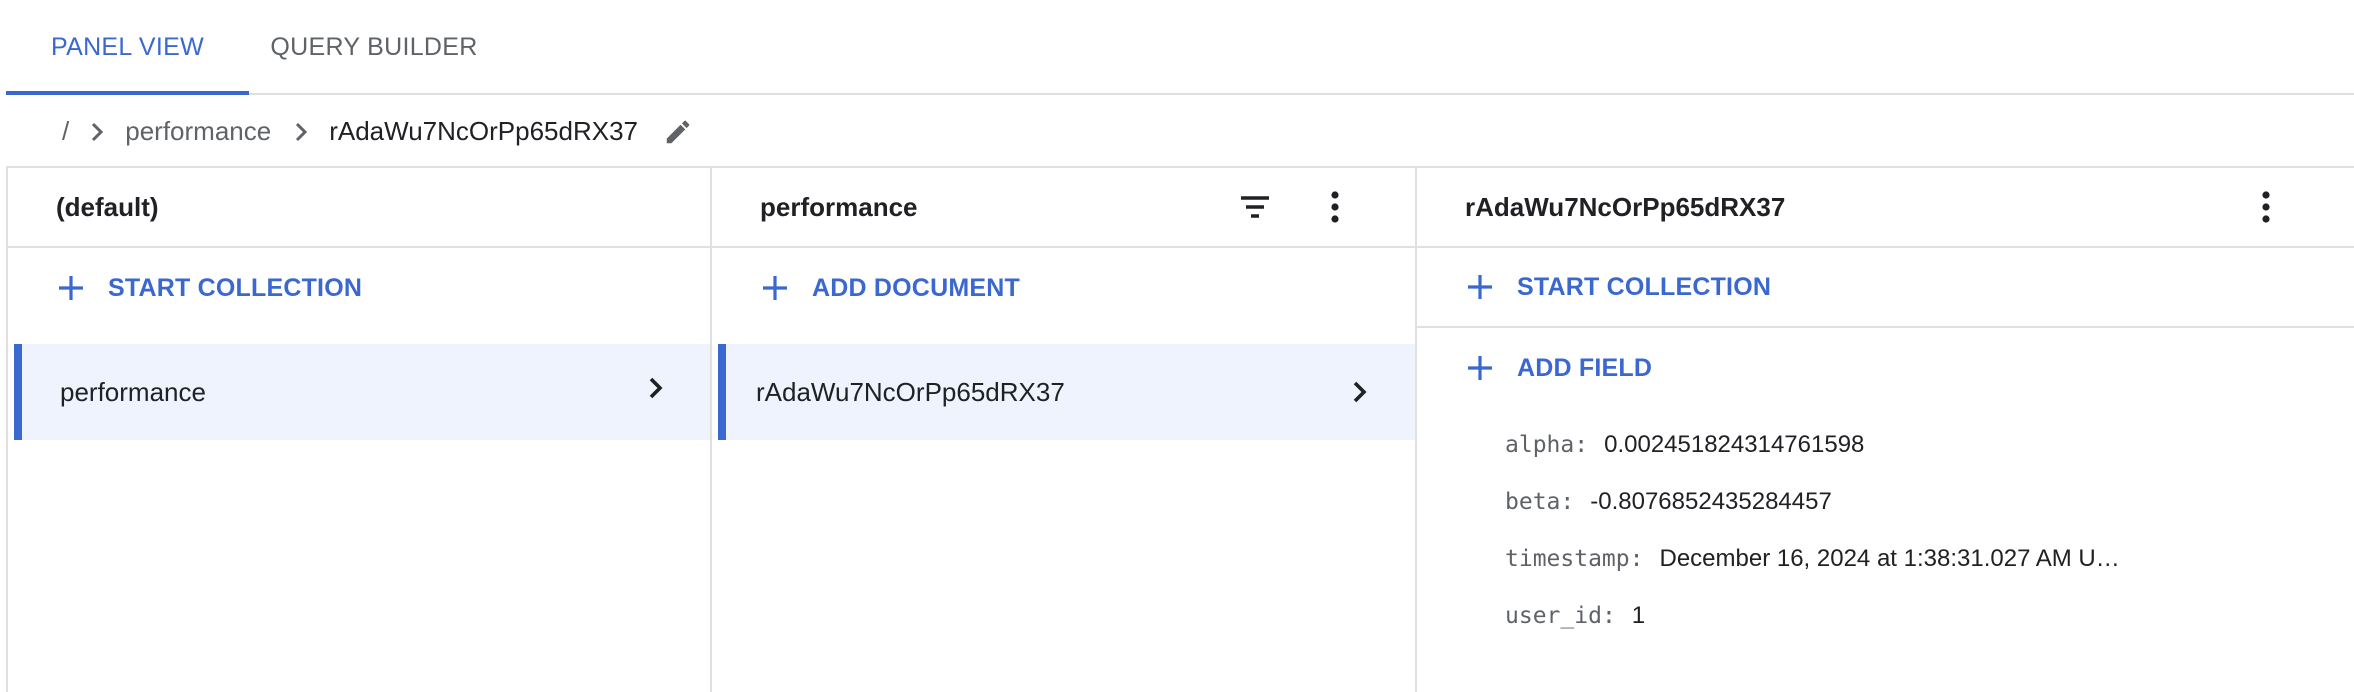 This screenshot has height=692, width=2354. Describe the element at coordinates (133, 391) in the screenshot. I see `list-item-label: performance` at that location.